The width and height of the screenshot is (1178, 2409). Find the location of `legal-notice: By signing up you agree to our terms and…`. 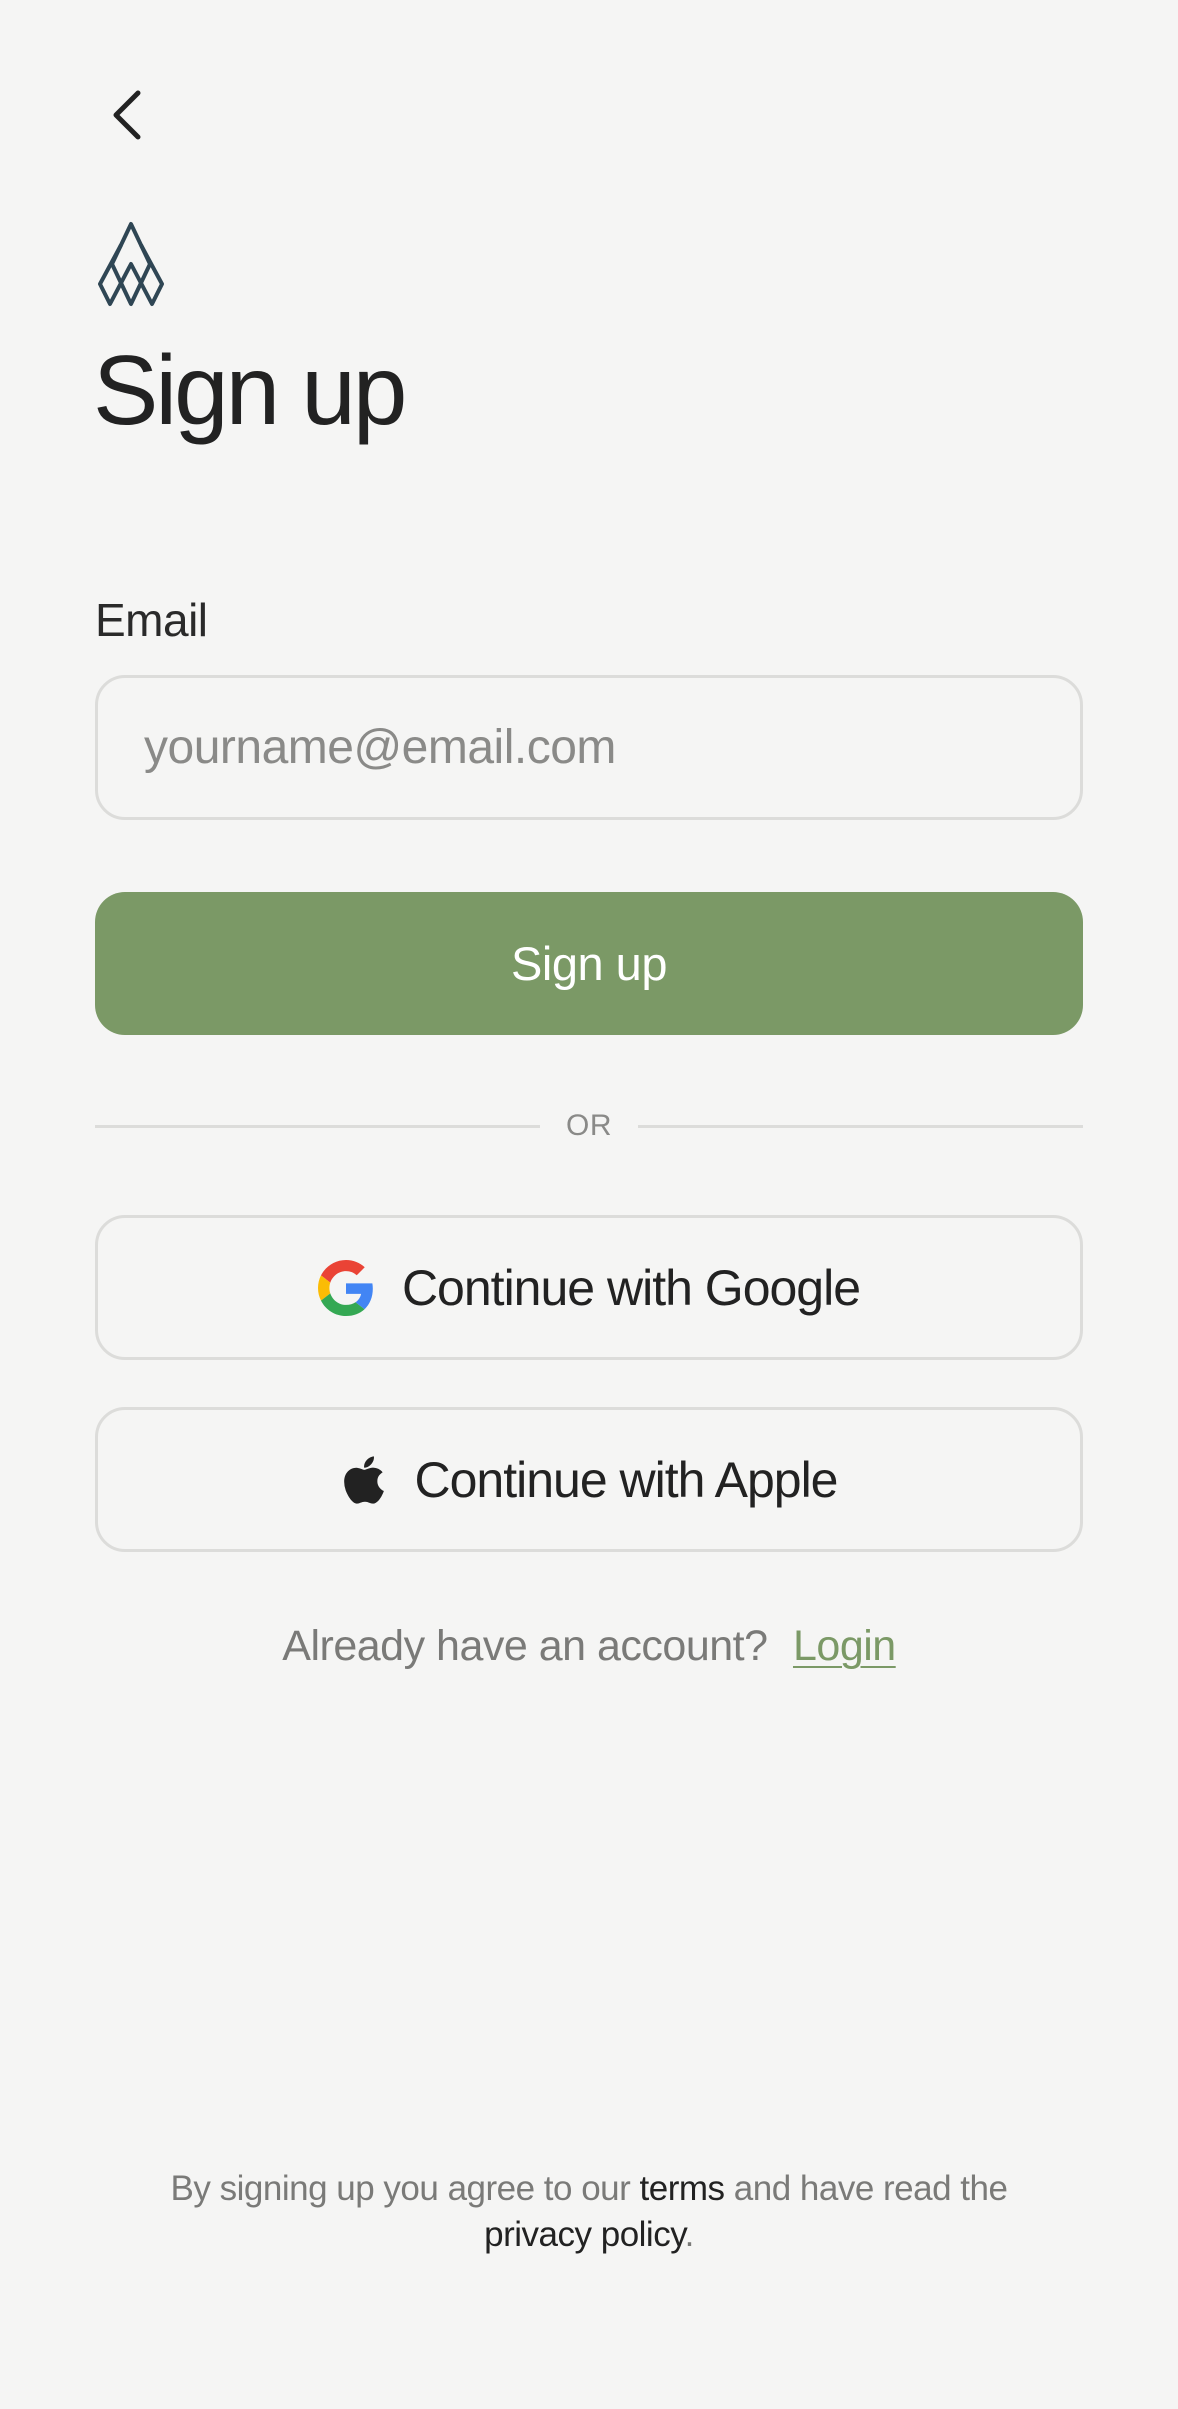

legal-notice: By signing up you agree to our terms and… is located at coordinates (589, 2212).